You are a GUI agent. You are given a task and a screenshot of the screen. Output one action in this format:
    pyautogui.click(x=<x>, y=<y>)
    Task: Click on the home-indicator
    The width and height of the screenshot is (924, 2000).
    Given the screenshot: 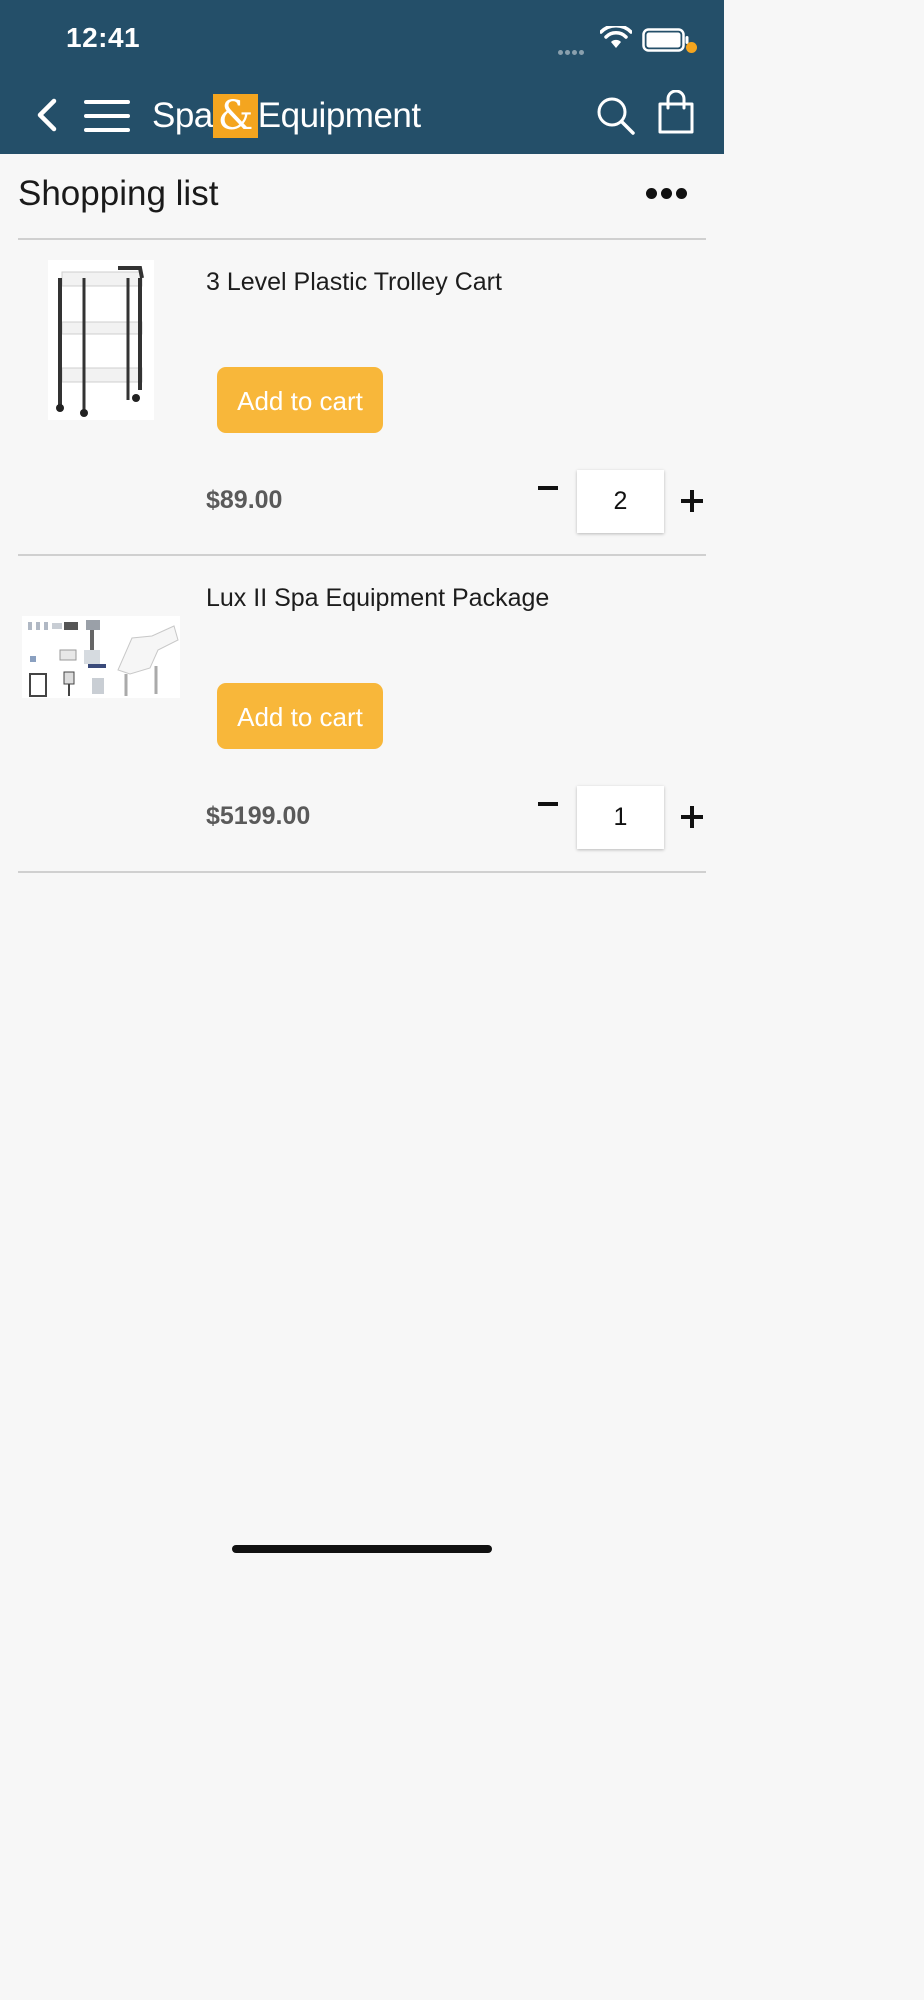 What is the action you would take?
    pyautogui.click(x=362, y=1549)
    